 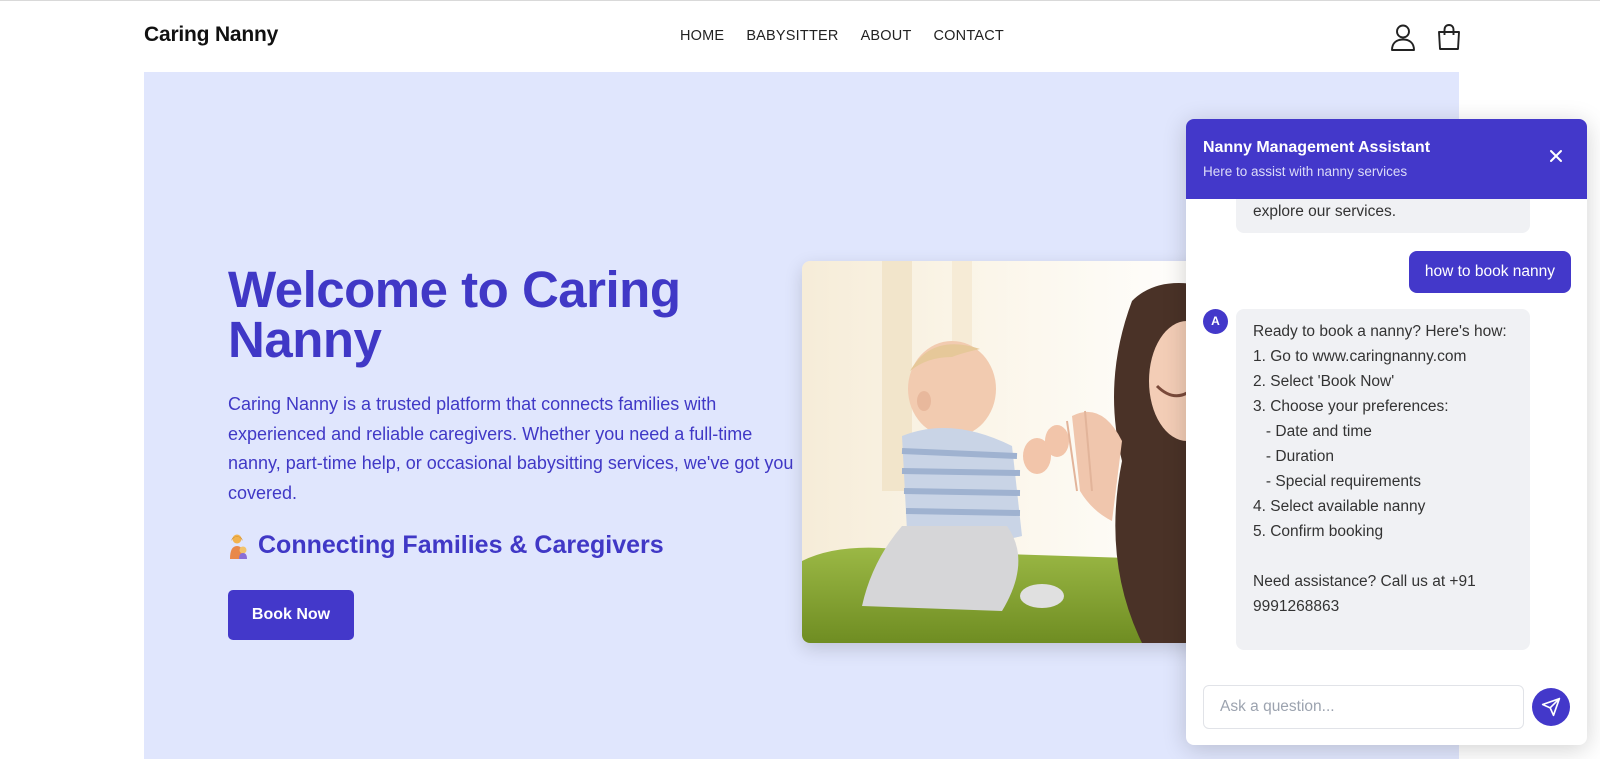 I want to click on nav-babysitter: BABYSITTER, so click(x=792, y=36).